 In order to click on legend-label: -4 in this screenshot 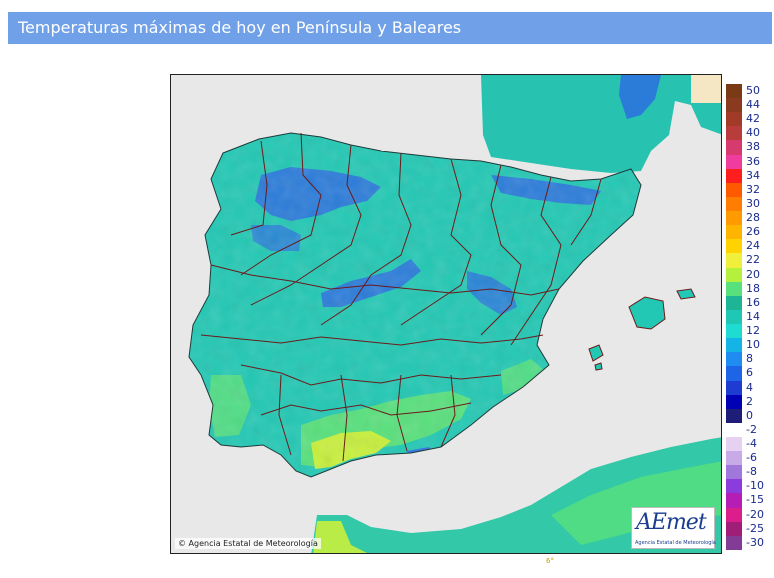, I will do `click(751, 443)`.